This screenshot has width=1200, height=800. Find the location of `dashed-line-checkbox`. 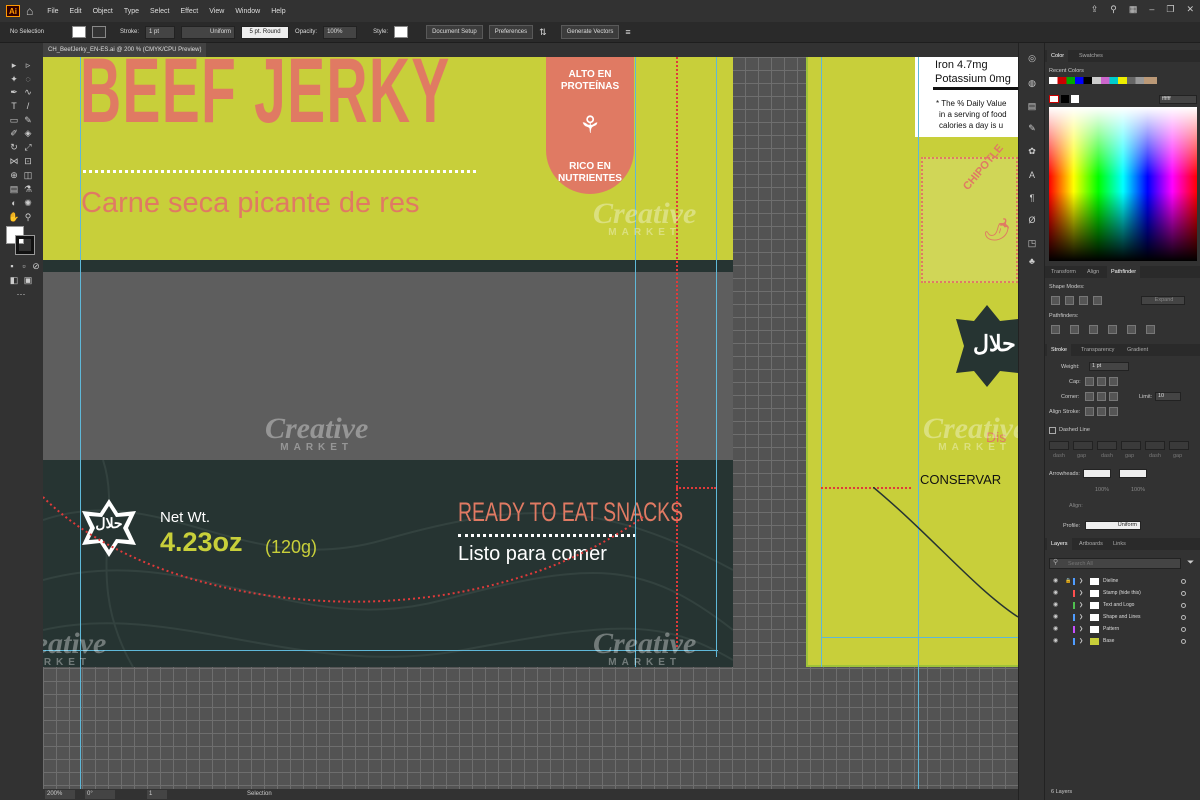

dashed-line-checkbox is located at coordinates (1052, 430).